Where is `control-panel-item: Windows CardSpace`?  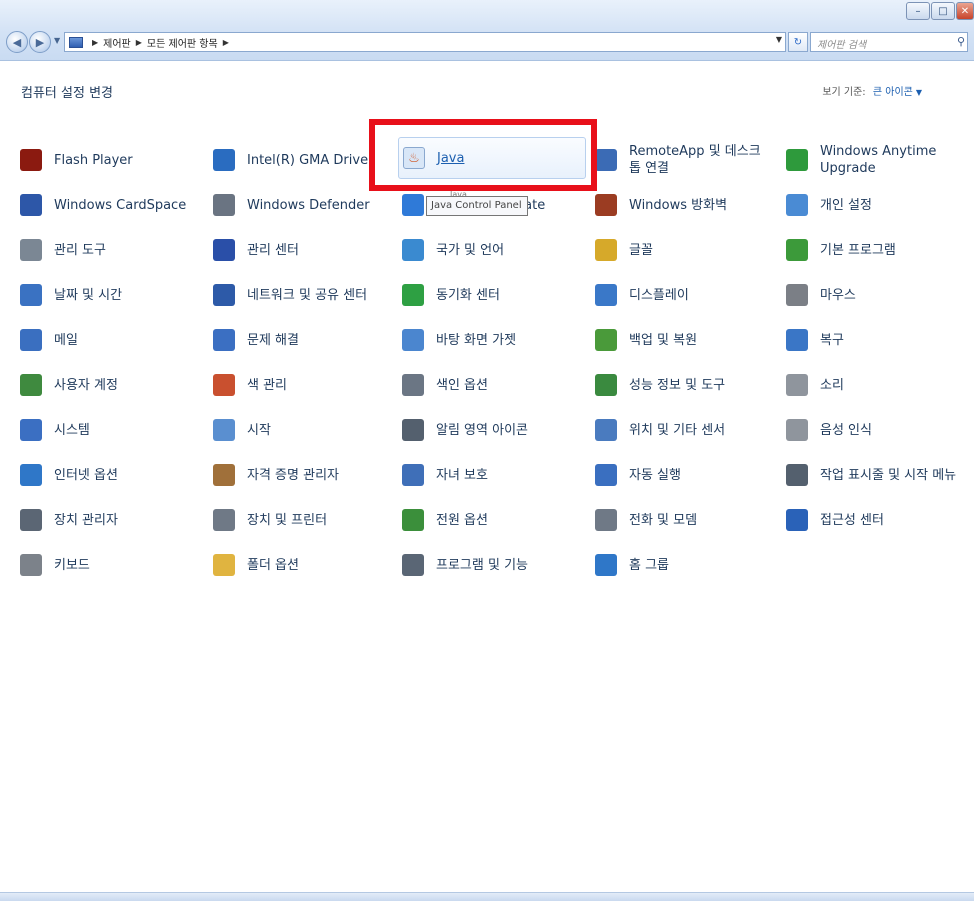
control-panel-item: Windows CardSpace is located at coordinates (103, 205).